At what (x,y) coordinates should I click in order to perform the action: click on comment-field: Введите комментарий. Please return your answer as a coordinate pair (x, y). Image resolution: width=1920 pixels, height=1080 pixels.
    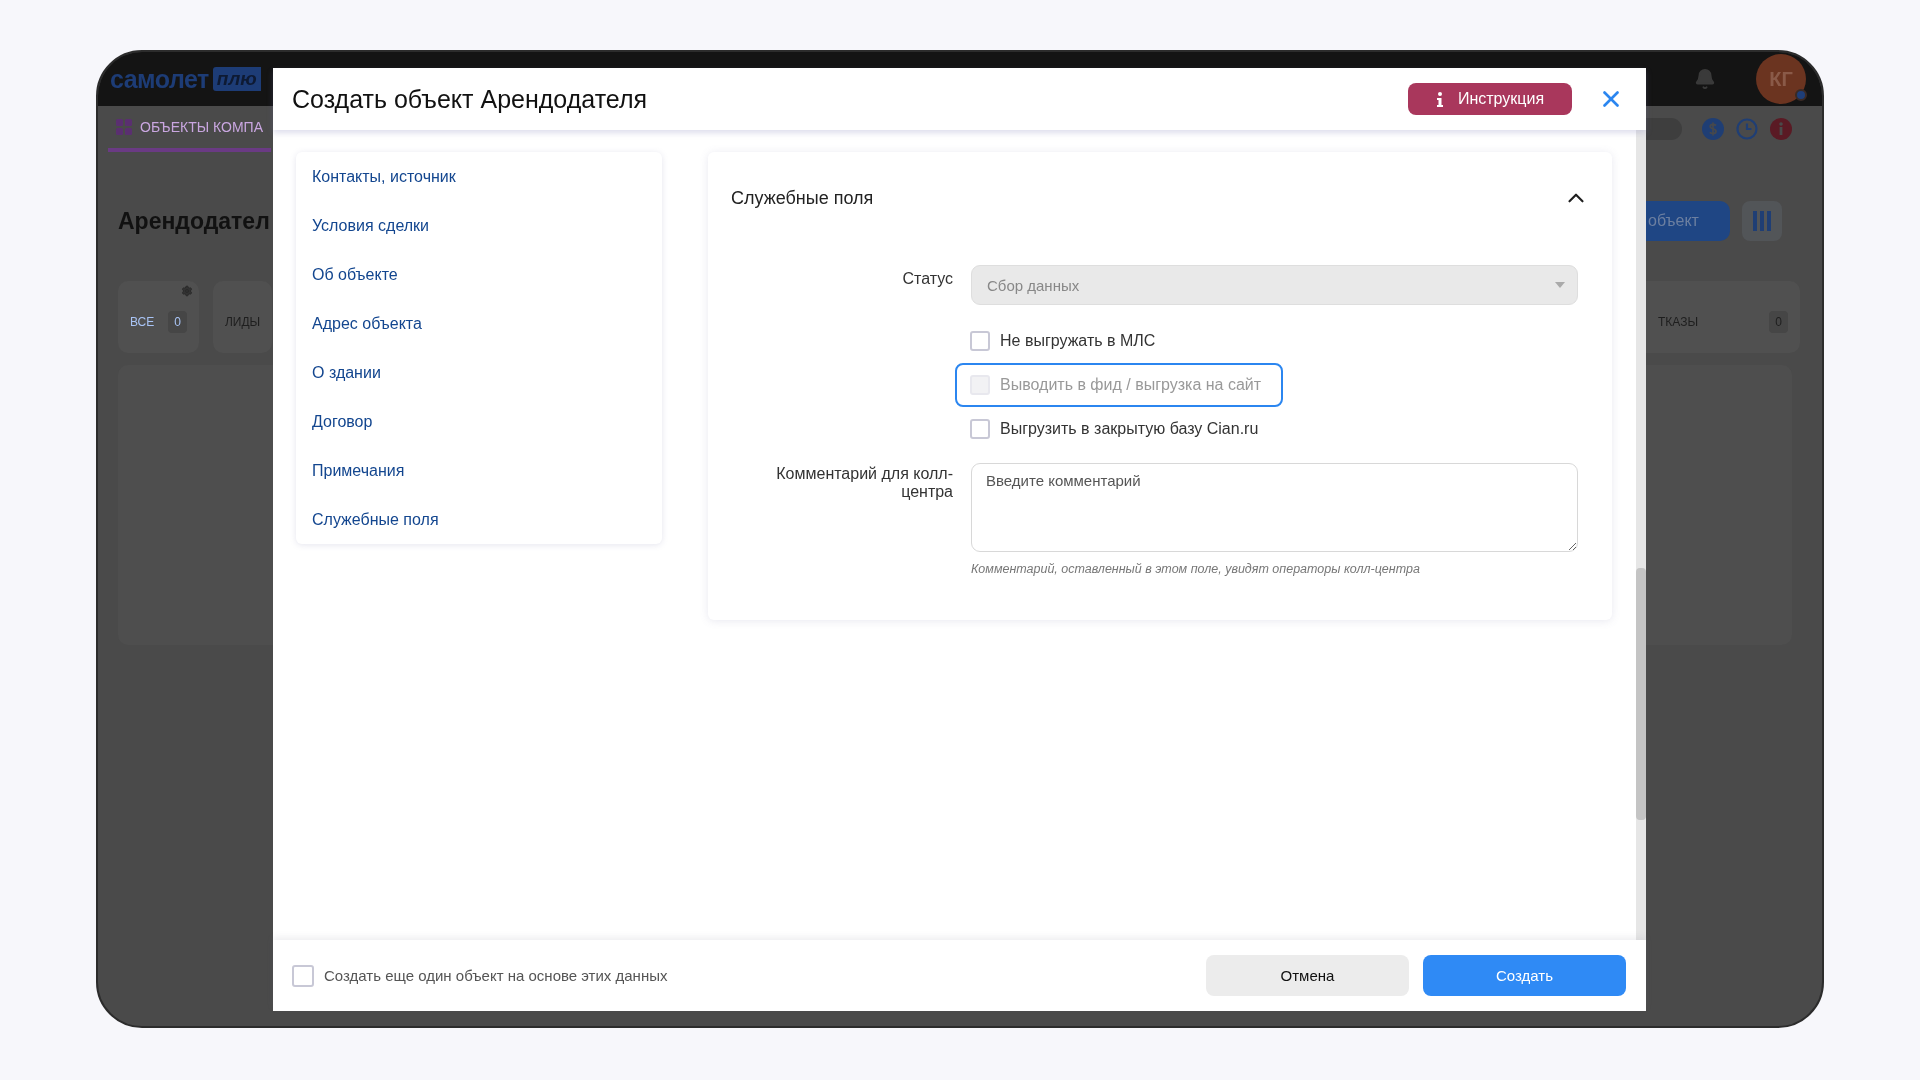
    Looking at the image, I should click on (1274, 507).